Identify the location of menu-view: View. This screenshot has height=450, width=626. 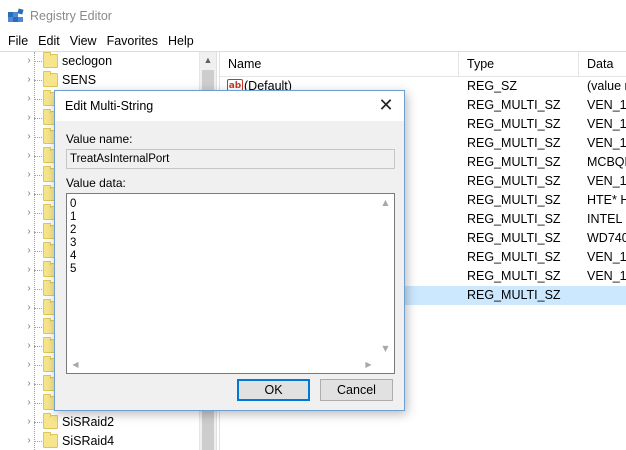
(83, 41).